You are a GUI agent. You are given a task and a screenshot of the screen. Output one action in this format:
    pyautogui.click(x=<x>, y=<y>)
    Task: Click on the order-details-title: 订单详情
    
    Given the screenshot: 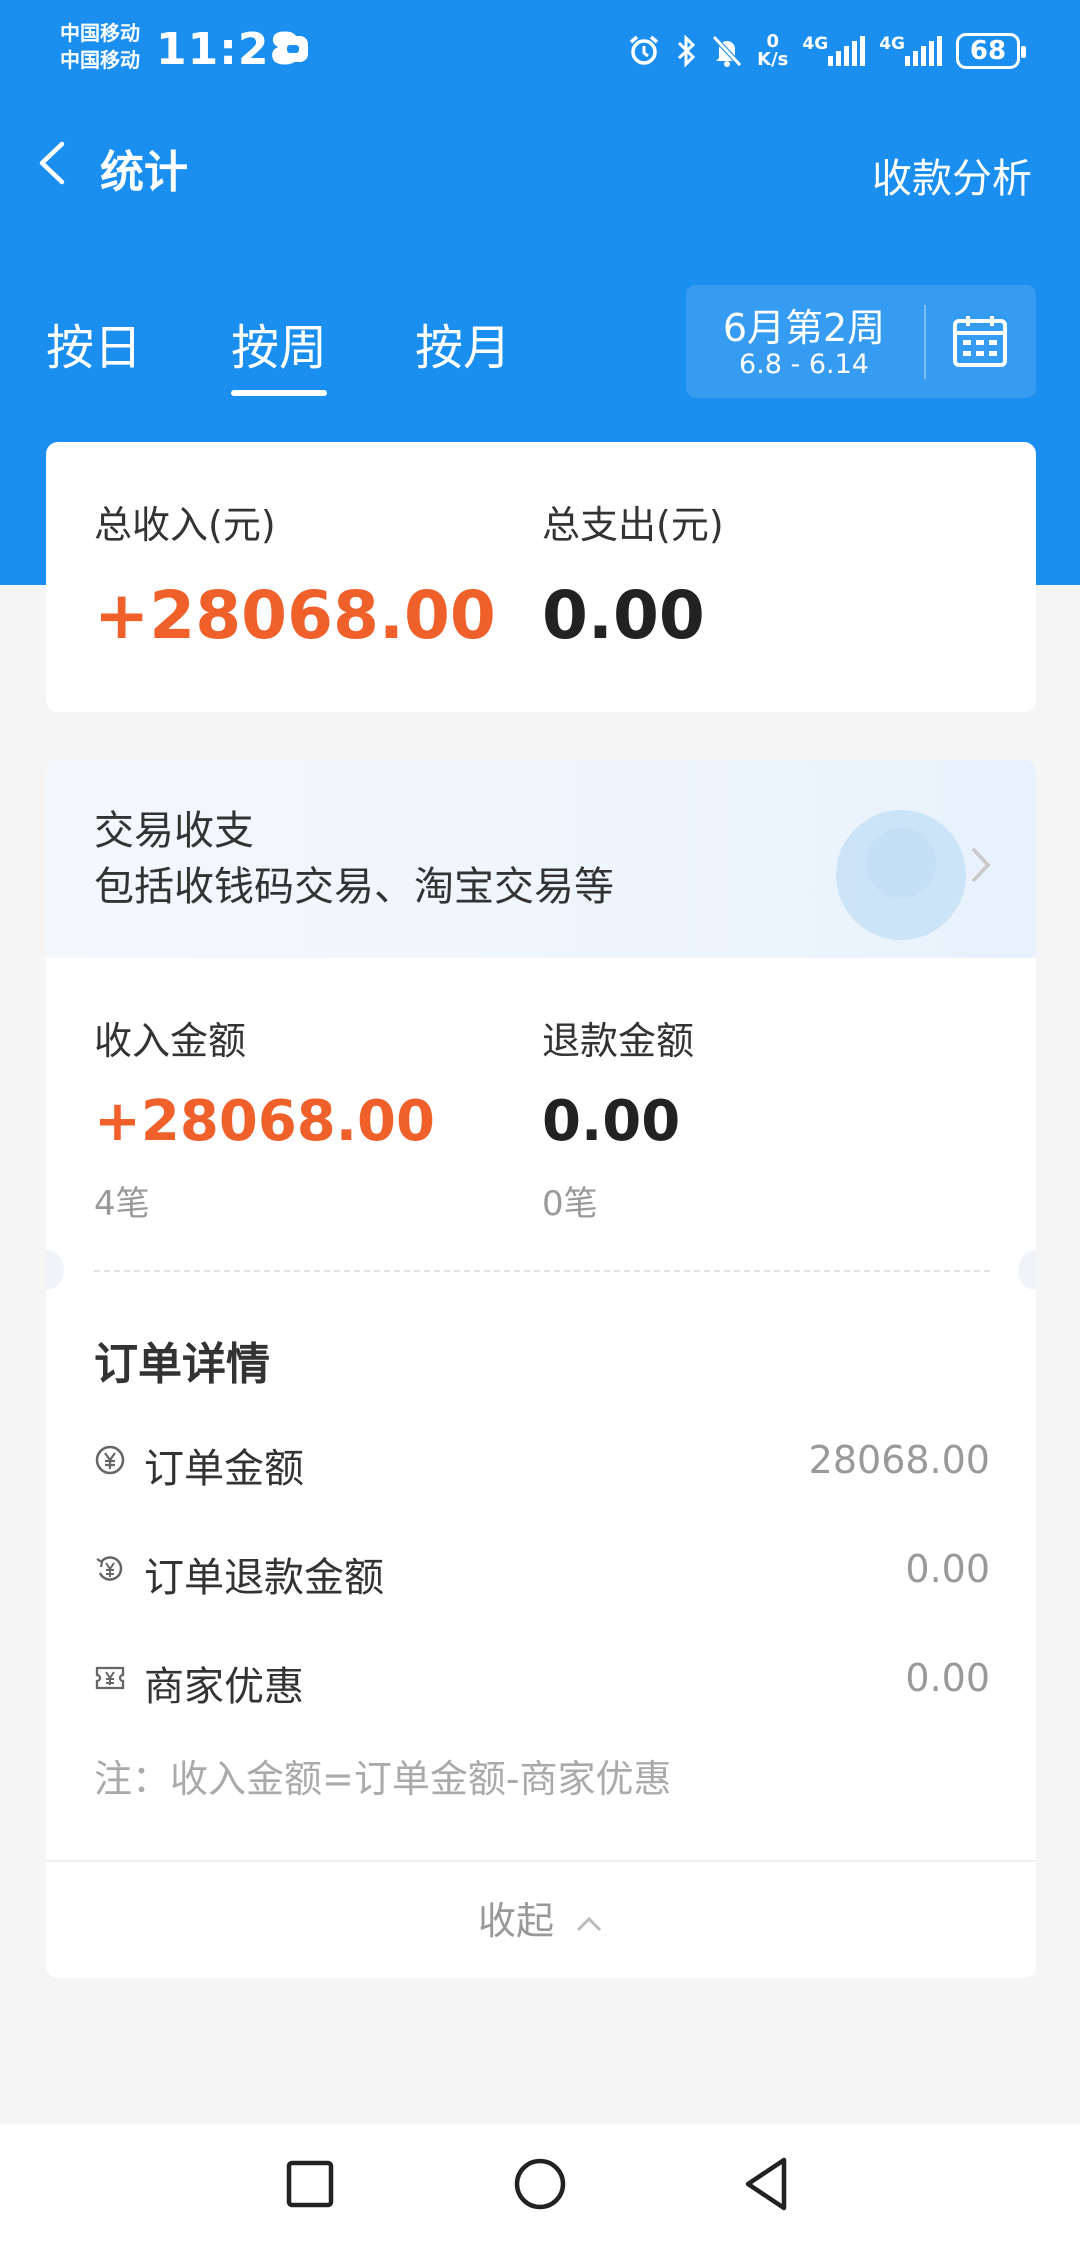 What is the action you would take?
    pyautogui.click(x=182, y=1364)
    